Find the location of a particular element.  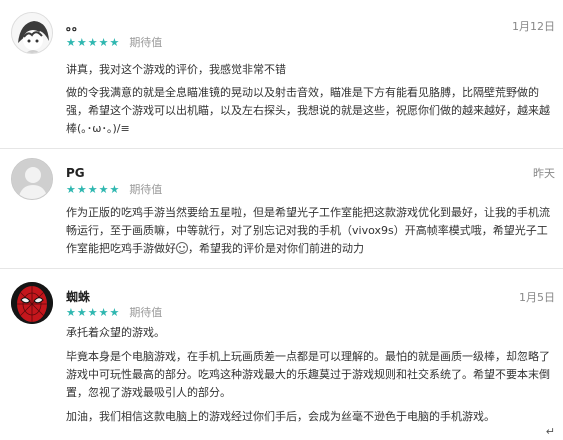

return-mark: ↵ is located at coordinates (550, 431).